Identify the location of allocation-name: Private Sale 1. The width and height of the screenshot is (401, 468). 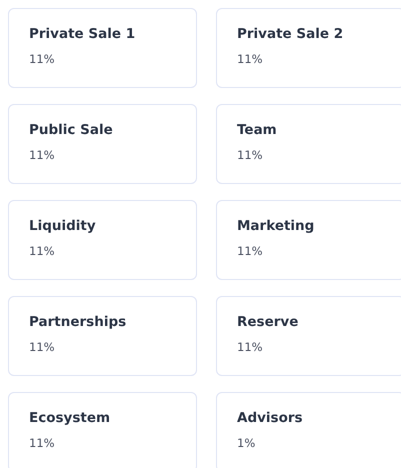
(82, 34).